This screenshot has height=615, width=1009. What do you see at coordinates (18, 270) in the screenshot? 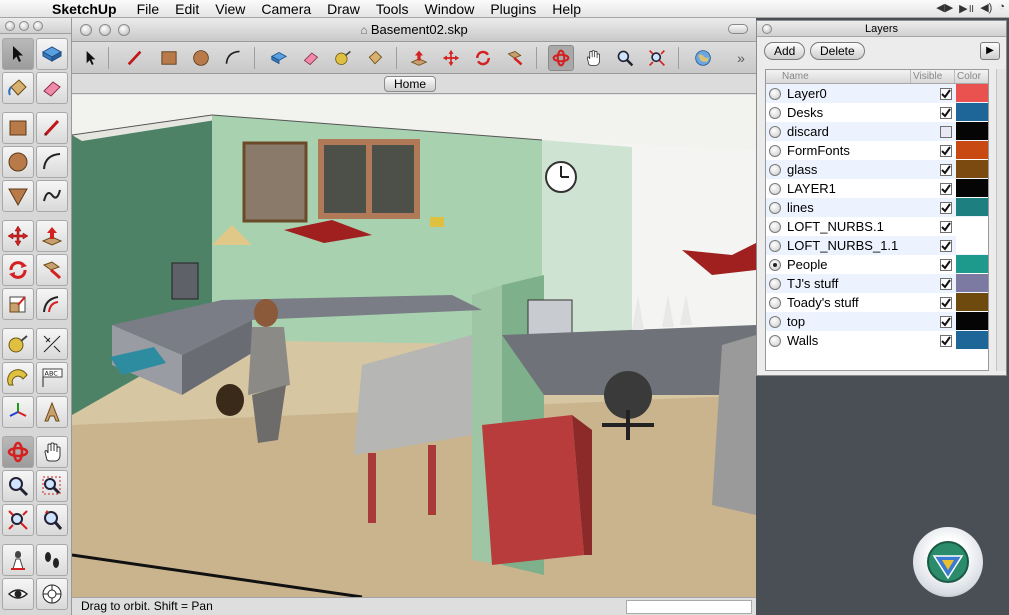
I see `rotate-tool-icon` at bounding box center [18, 270].